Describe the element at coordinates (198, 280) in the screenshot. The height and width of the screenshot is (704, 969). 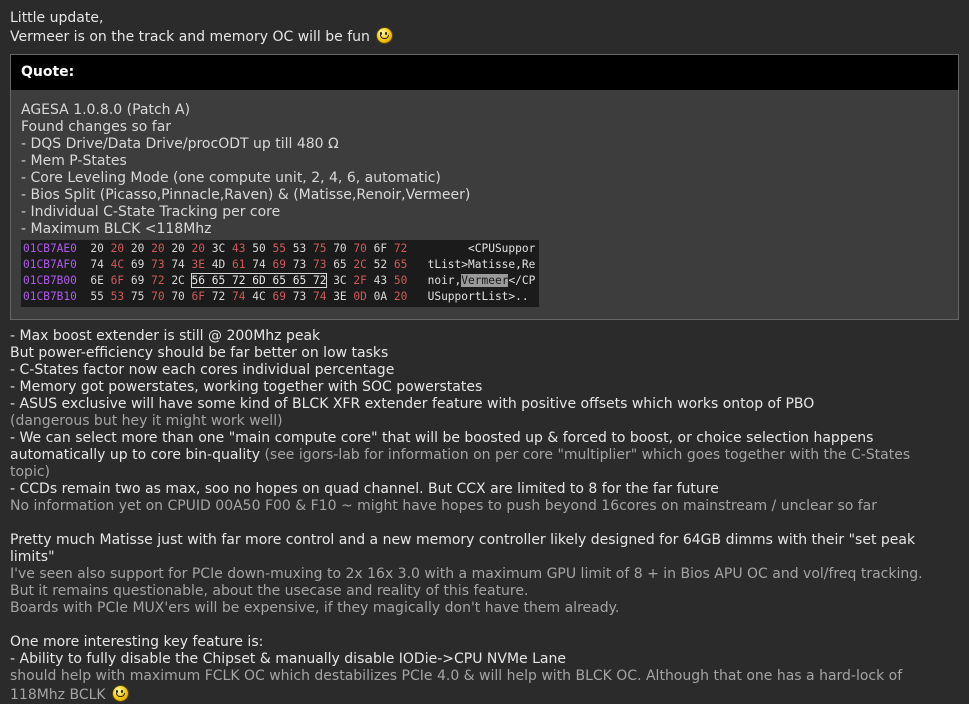
I see `hex-byte: 56` at that location.